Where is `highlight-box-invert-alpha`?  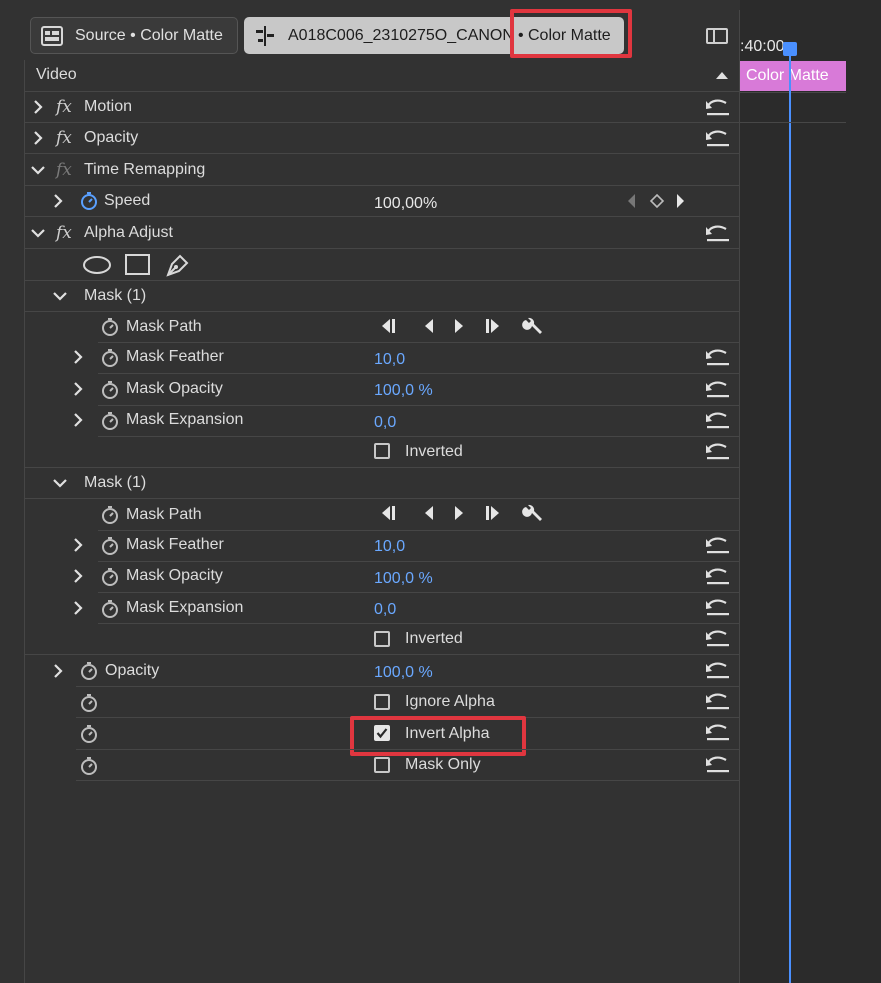 highlight-box-invert-alpha is located at coordinates (438, 736).